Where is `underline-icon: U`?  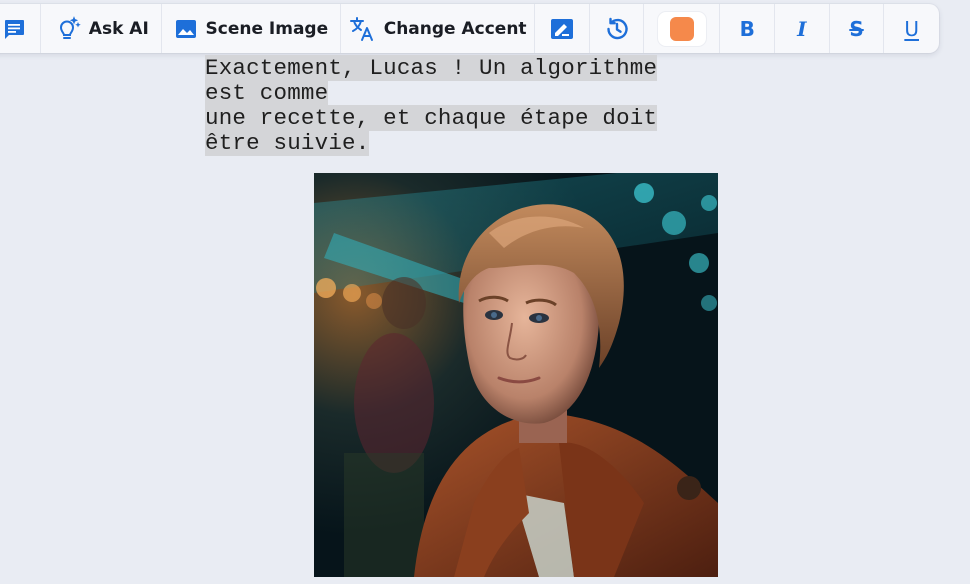 underline-icon: U is located at coordinates (911, 28).